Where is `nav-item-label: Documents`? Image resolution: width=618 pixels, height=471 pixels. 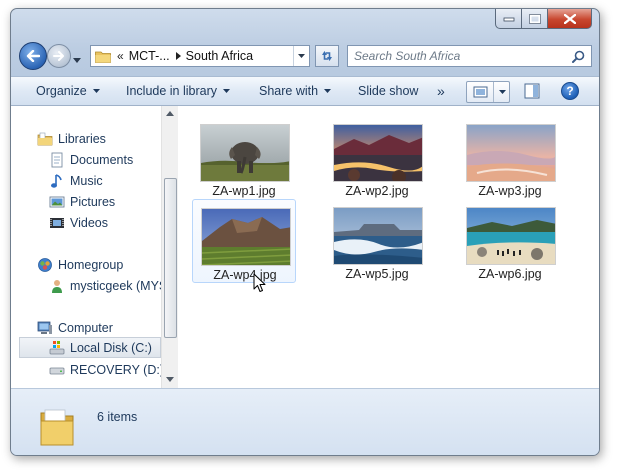 nav-item-label: Documents is located at coordinates (102, 159).